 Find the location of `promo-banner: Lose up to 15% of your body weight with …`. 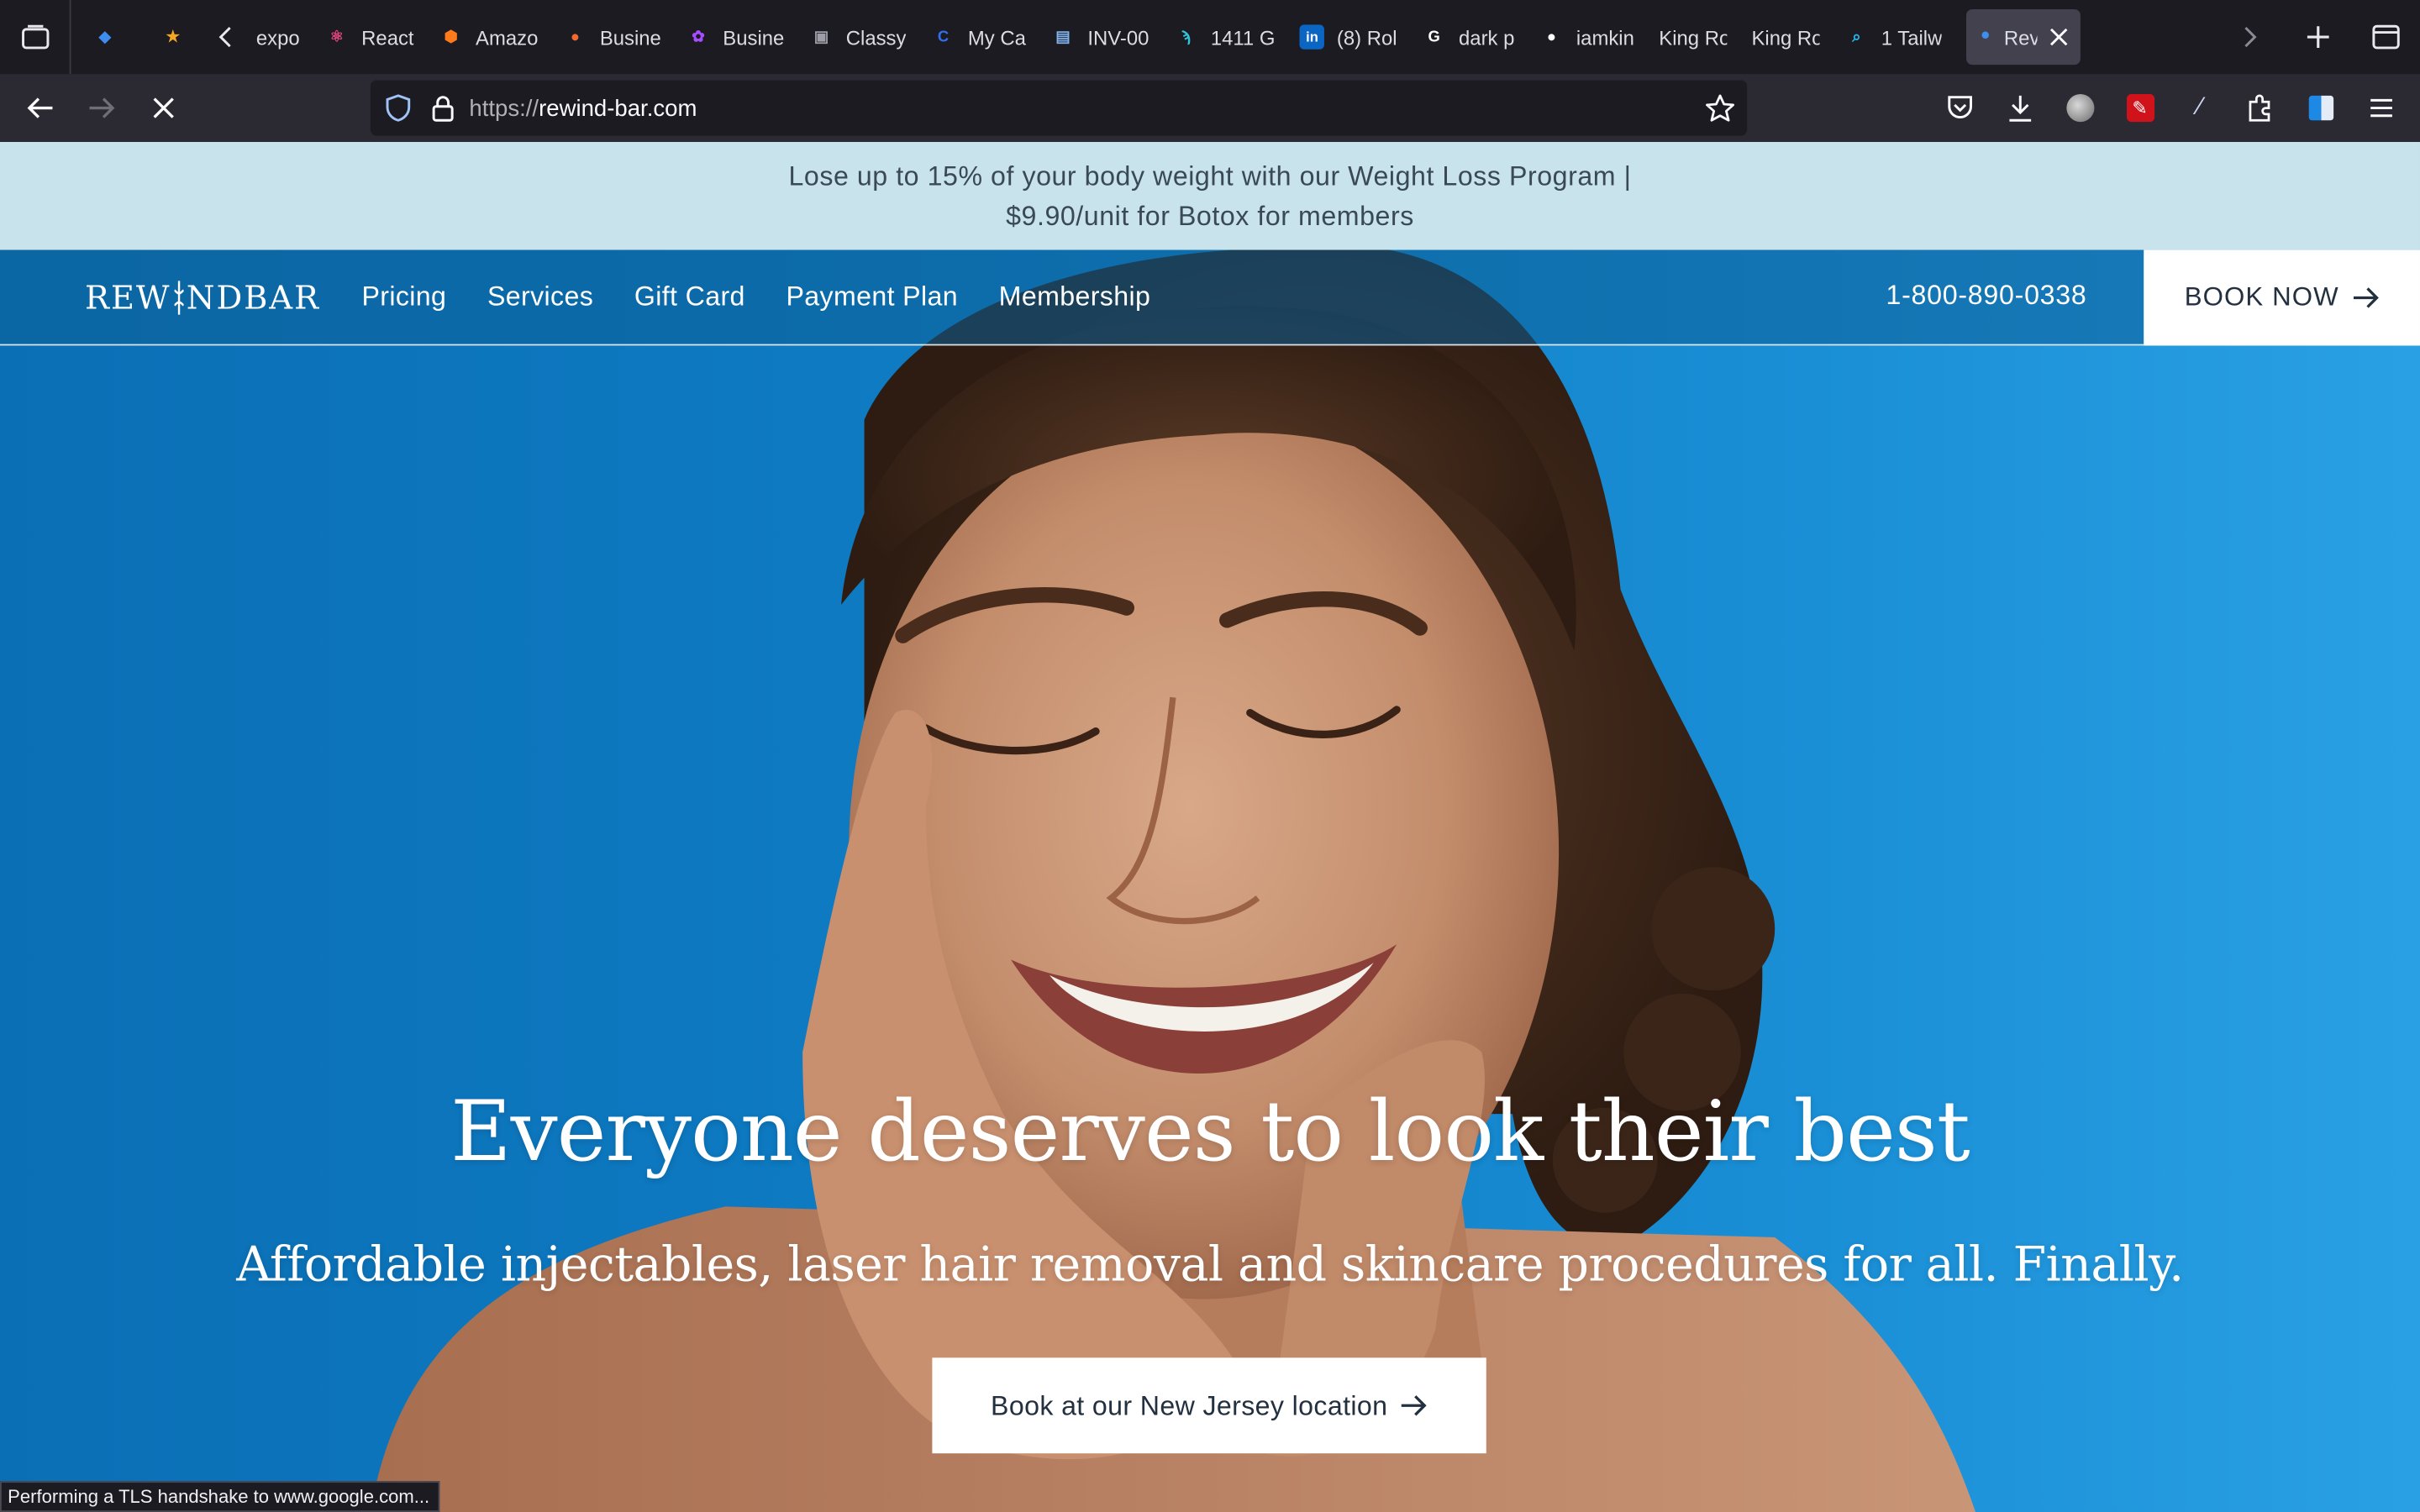

promo-banner: Lose up to 15% of your body weight with … is located at coordinates (1210, 195).